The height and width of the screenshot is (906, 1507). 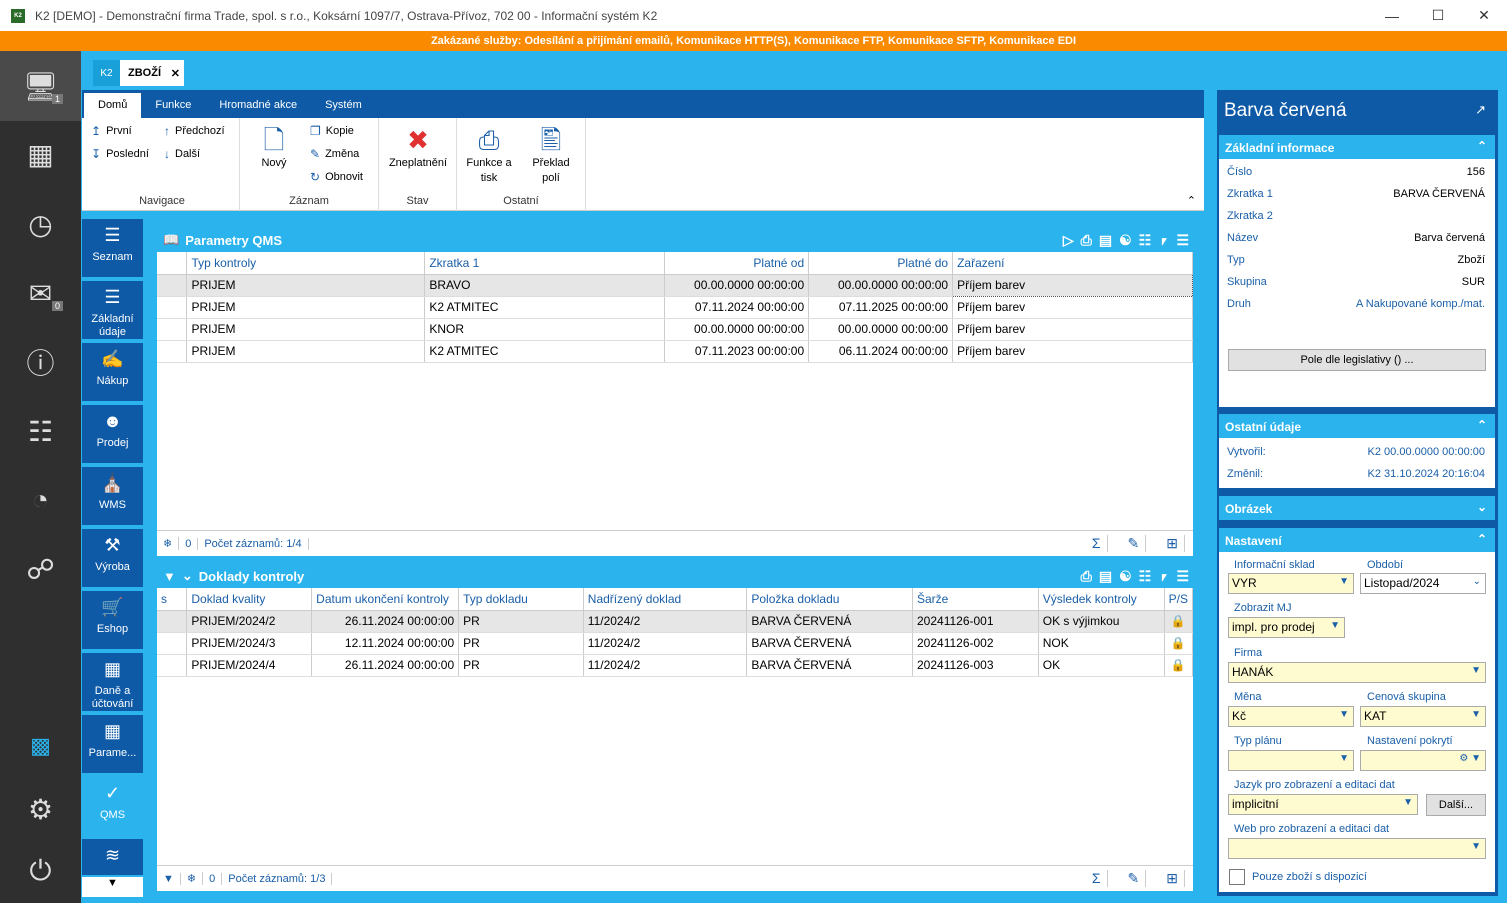 What do you see at coordinates (1357, 508) in the screenshot?
I see `section-image: Obrázek ⌄` at bounding box center [1357, 508].